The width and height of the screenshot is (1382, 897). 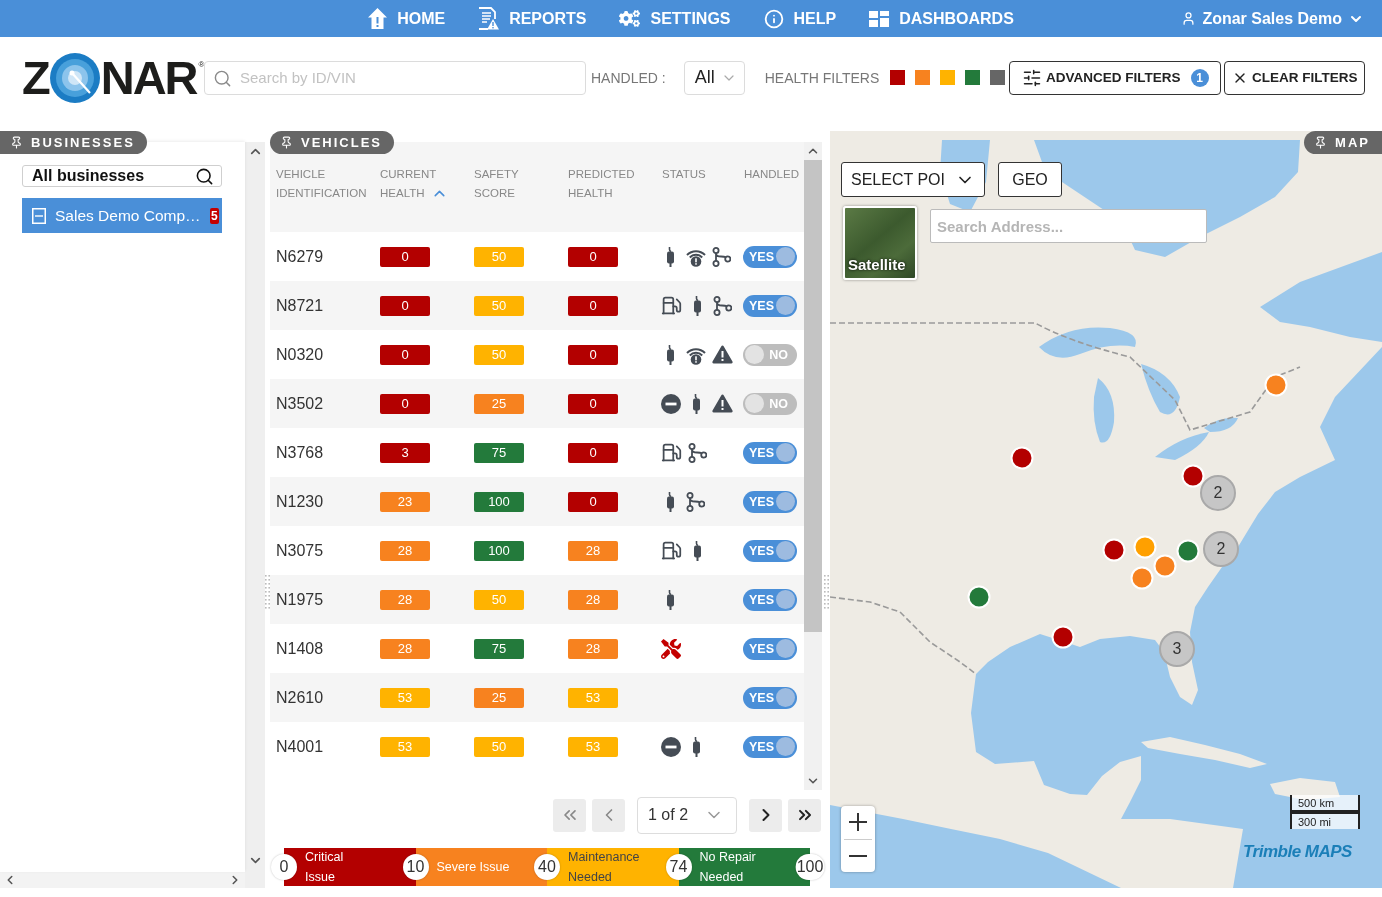 What do you see at coordinates (395, 77) in the screenshot?
I see `search-field: Search by ID/VIN` at bounding box center [395, 77].